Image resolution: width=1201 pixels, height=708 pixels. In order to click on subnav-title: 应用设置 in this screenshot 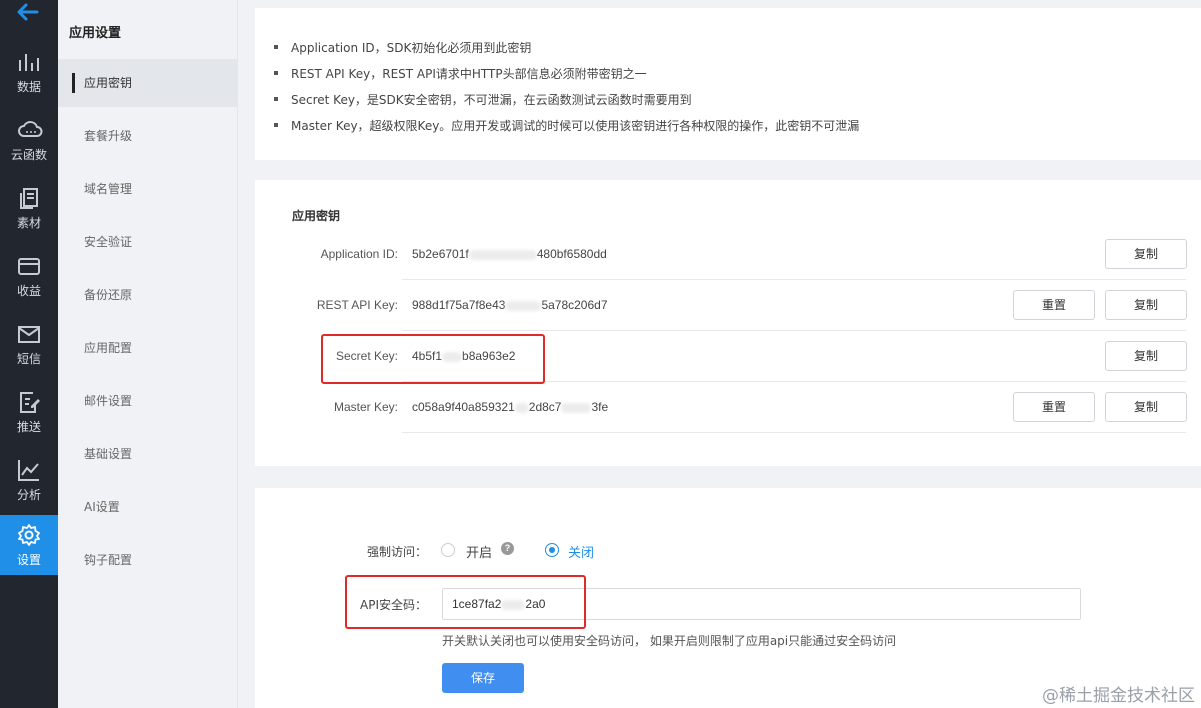, I will do `click(95, 33)`.